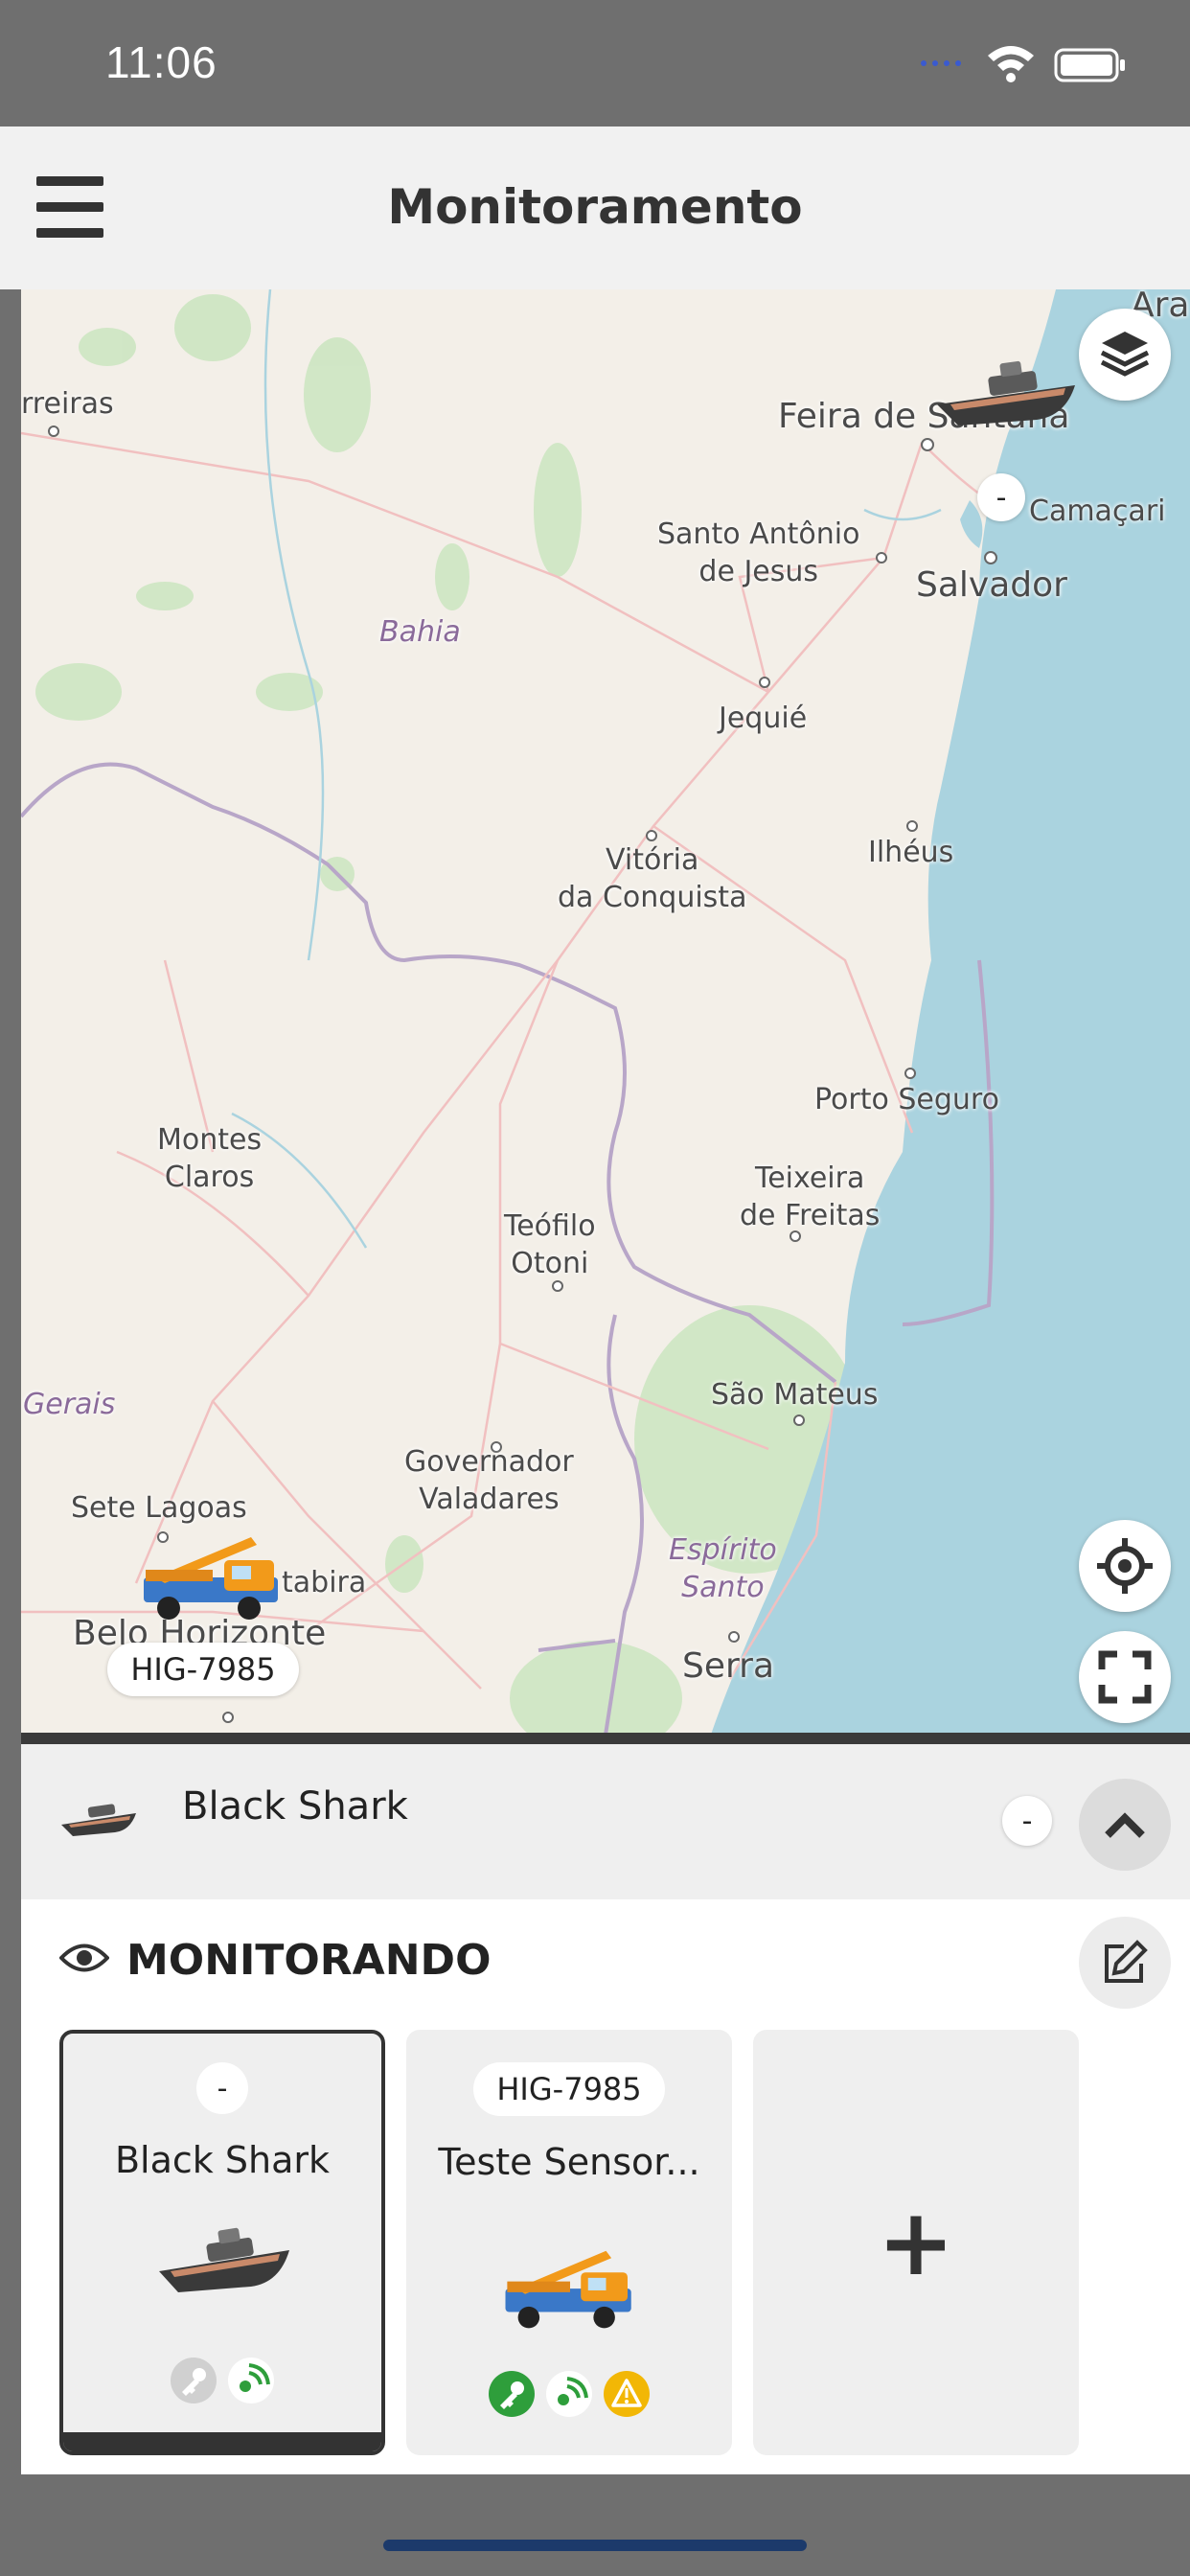 This screenshot has height=2576, width=1190. I want to click on left-gutter, so click(10, 1381).